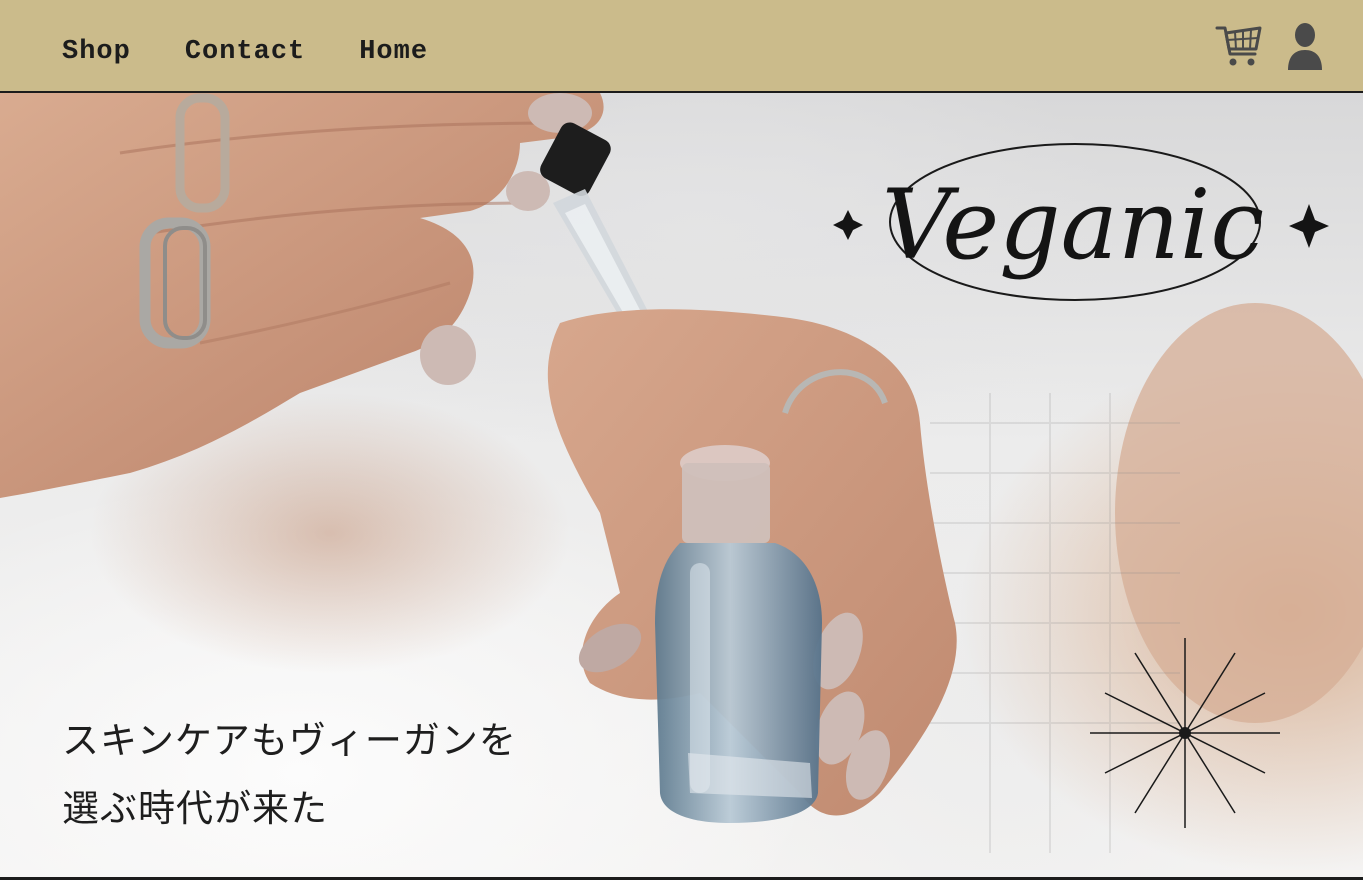 This screenshot has height=880, width=1363. Describe the element at coordinates (289, 740) in the screenshot. I see `tagline-line-1: スキンケアもヴィーガンを` at that location.